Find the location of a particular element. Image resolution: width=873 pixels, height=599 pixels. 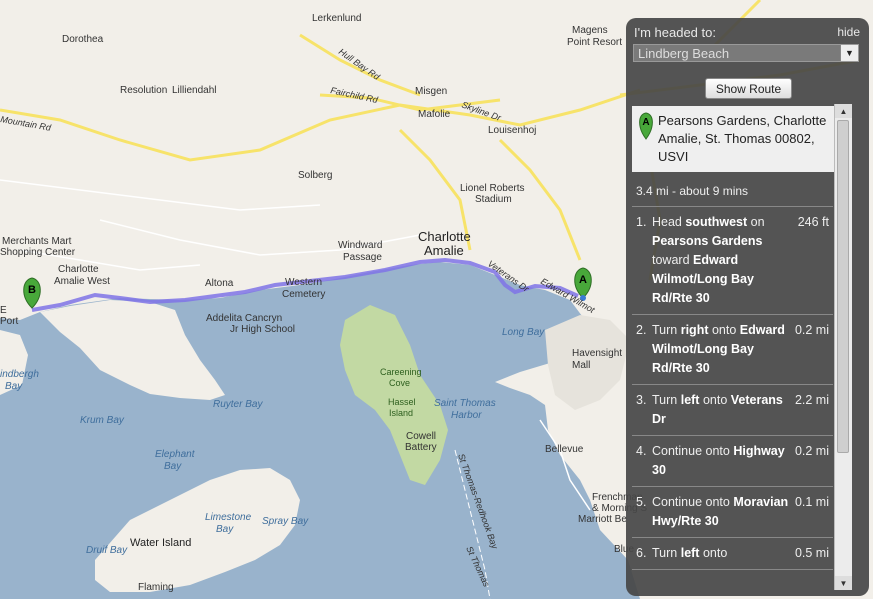

step-number: 5. is located at coordinates (641, 502).